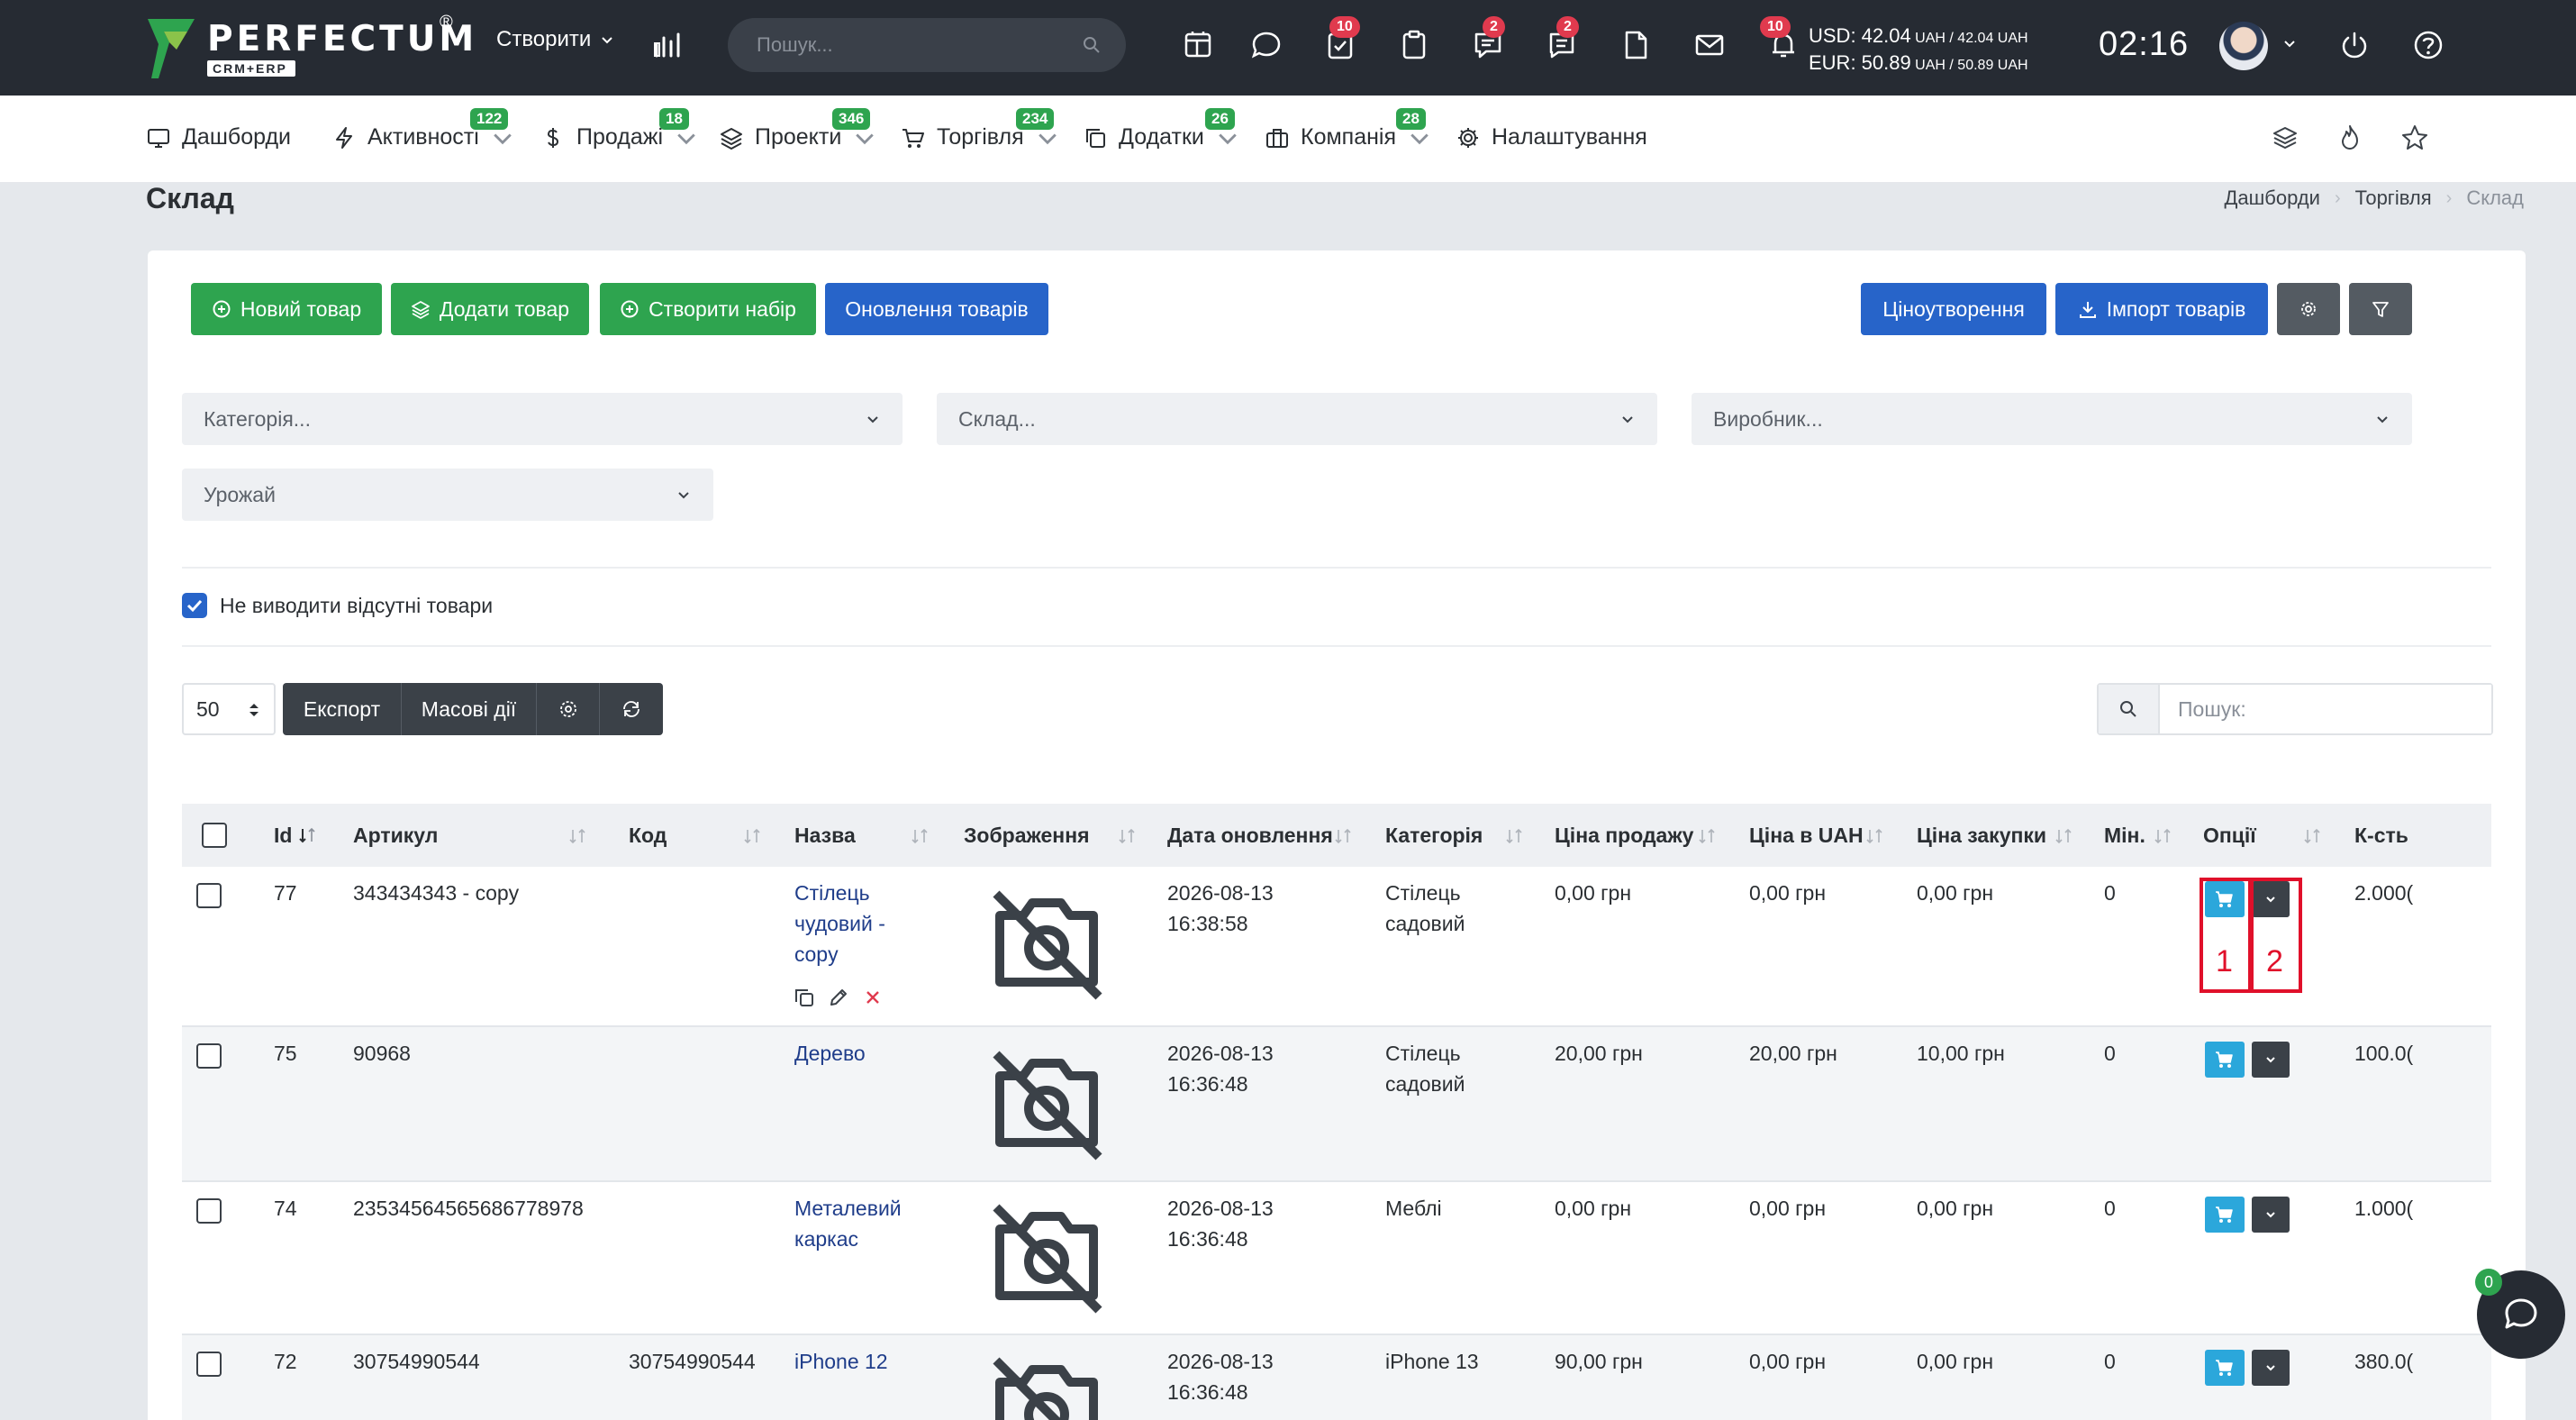 Image resolution: width=2576 pixels, height=1420 pixels. I want to click on global-search-input, so click(927, 45).